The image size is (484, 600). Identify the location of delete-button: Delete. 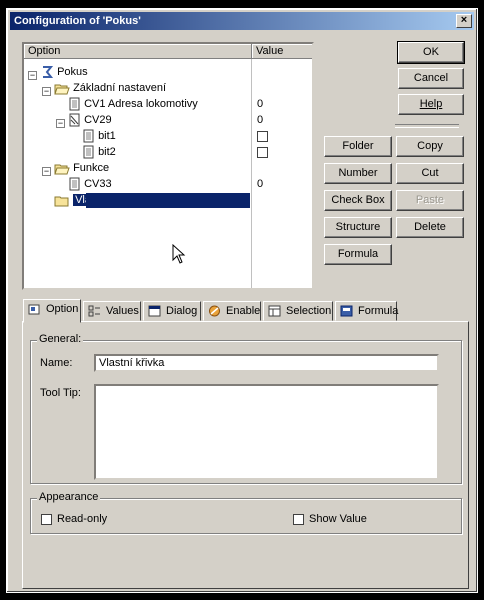
(430, 227).